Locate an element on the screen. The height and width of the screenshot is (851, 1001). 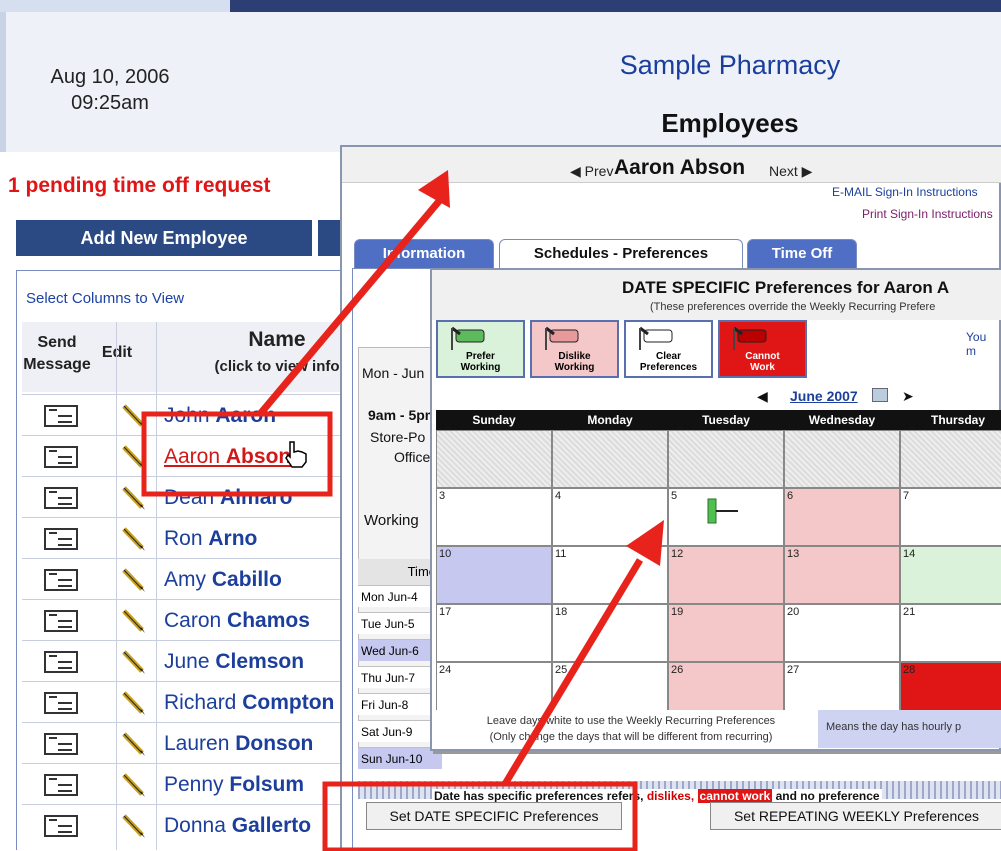
prefer-working-button: Prefer Working is located at coordinates (480, 349).